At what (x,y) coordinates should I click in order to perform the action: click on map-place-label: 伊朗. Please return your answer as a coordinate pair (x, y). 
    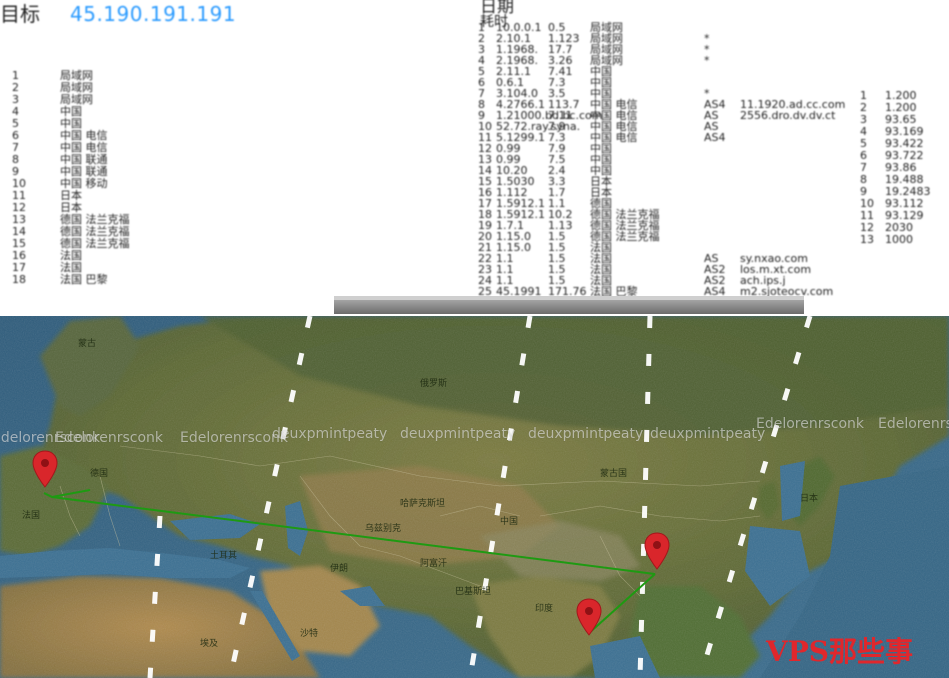
    Looking at the image, I should click on (339, 569).